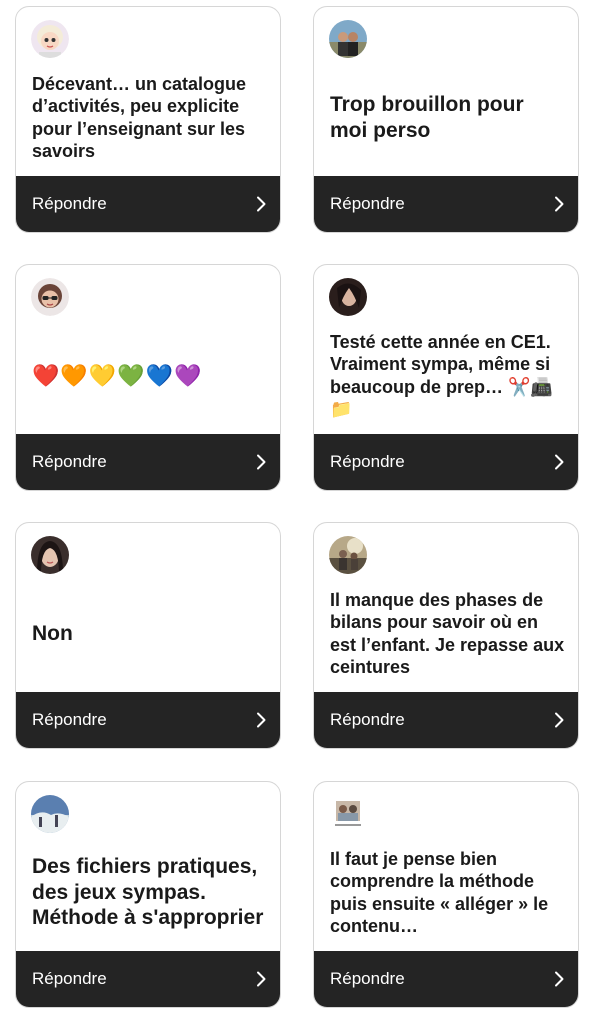  Describe the element at coordinates (50, 297) in the screenshot. I see `cartoon-girl-glasses-avatar` at that location.